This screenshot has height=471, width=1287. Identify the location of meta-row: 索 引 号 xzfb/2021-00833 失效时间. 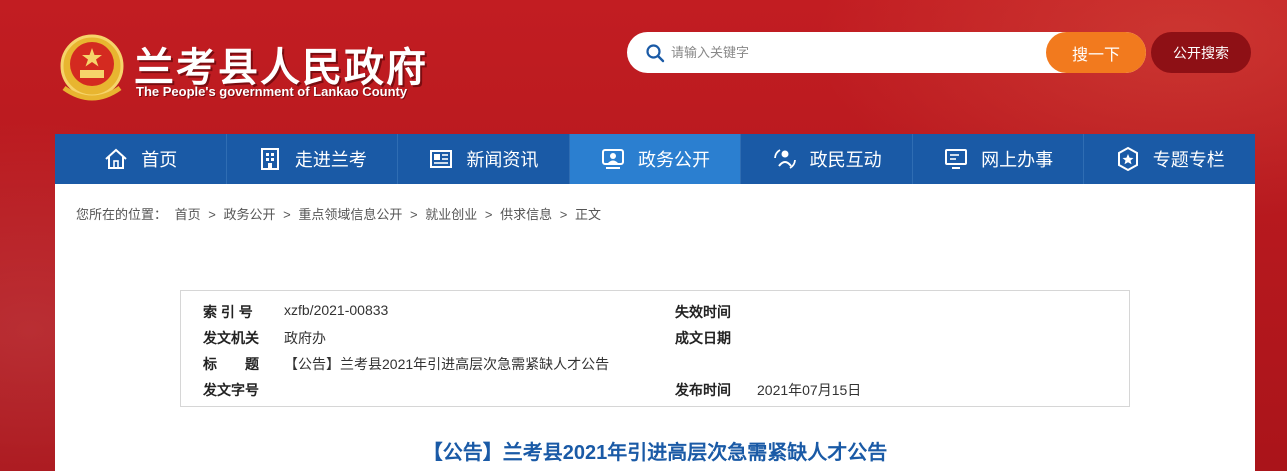
(655, 315).